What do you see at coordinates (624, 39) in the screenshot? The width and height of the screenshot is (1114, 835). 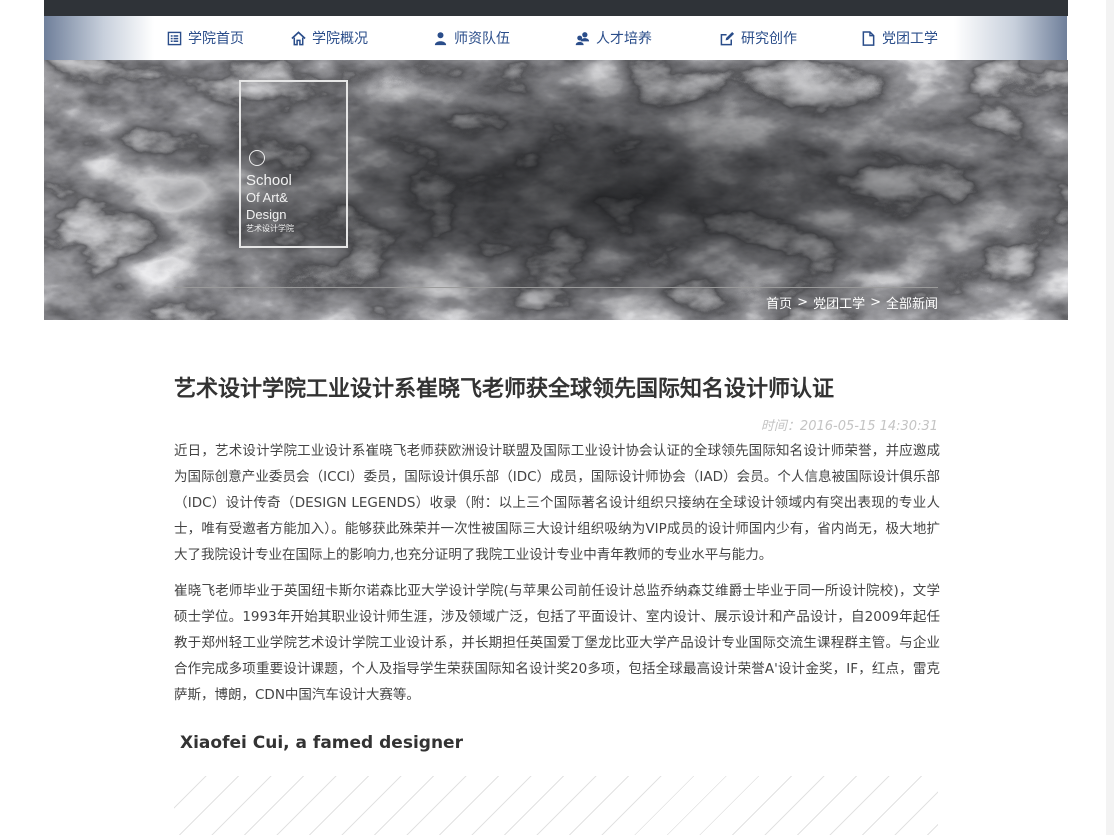 I see `nav-label: 人才培养` at bounding box center [624, 39].